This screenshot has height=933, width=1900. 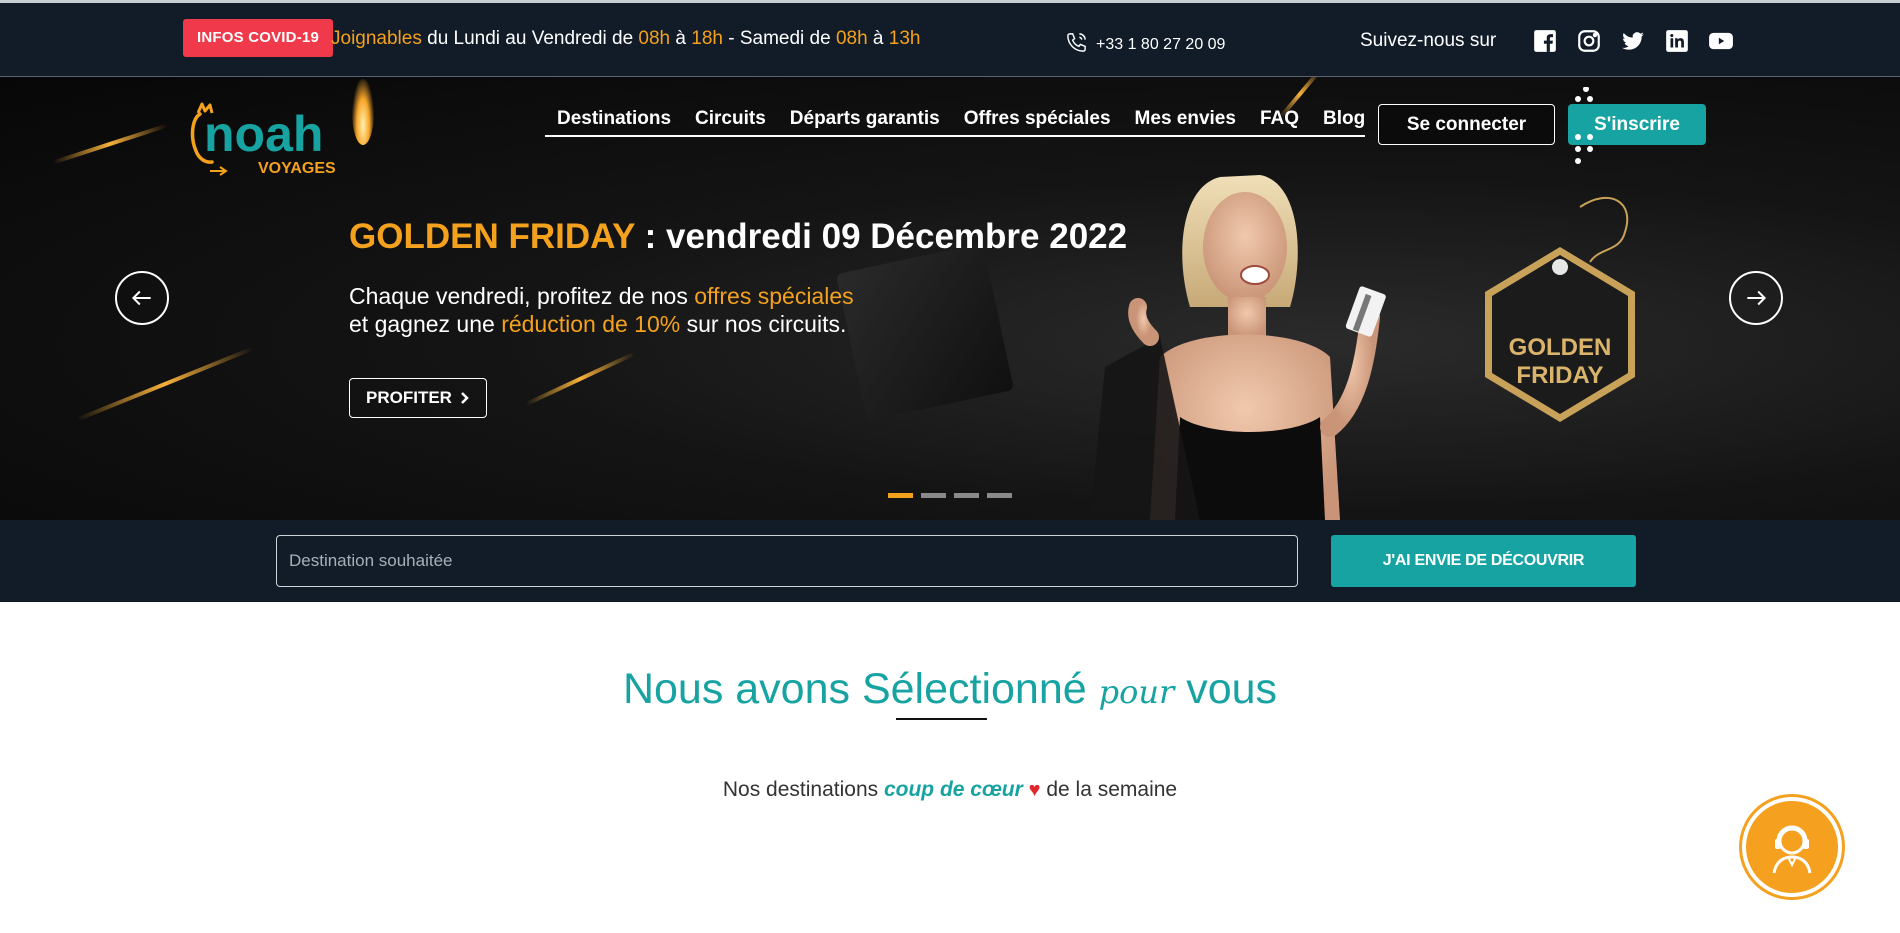 I want to click on logo-word: noah, so click(x=263, y=134).